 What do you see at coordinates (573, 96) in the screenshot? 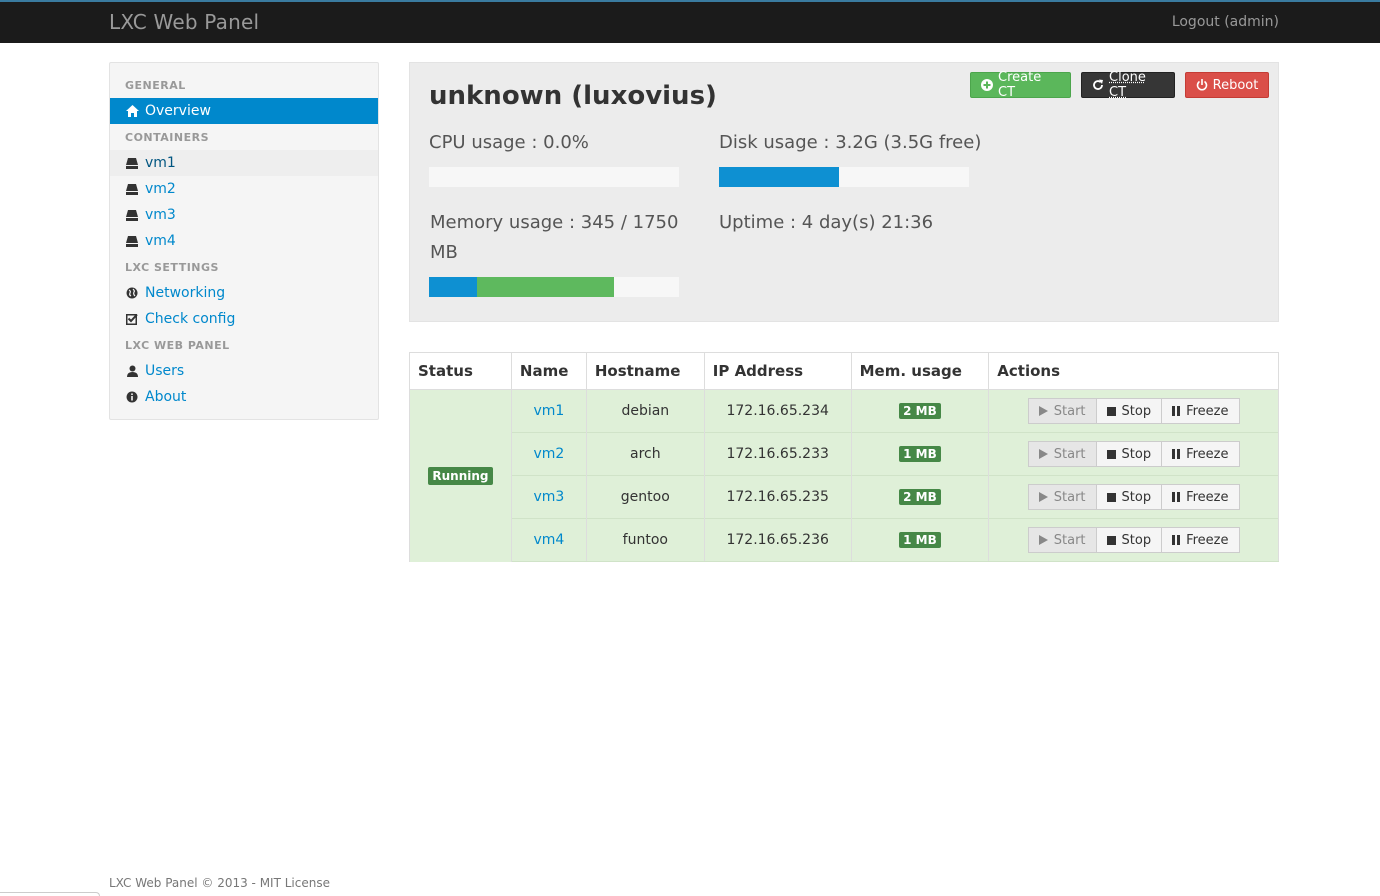
I see `page-title: unknown (luxovius)` at bounding box center [573, 96].